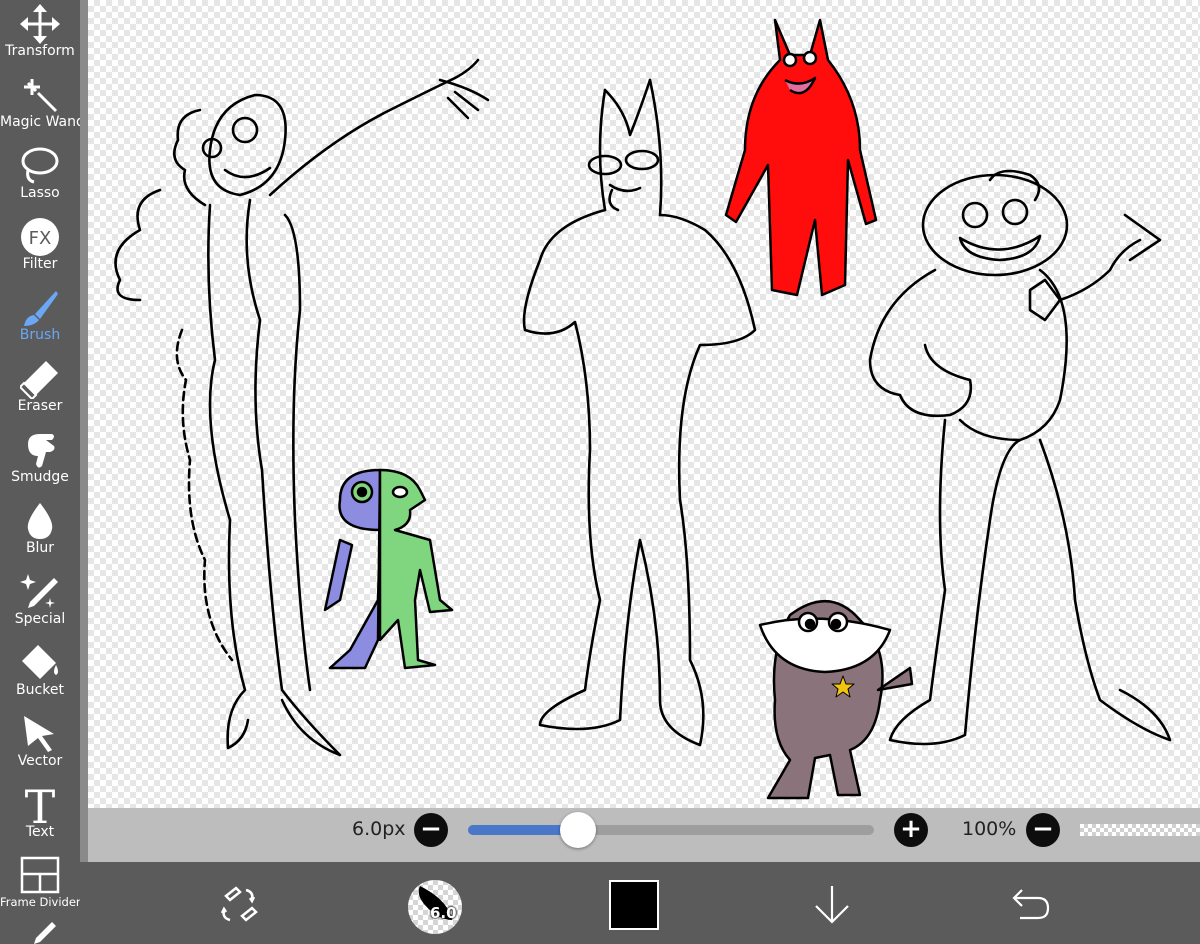 The image size is (1200, 944). Describe the element at coordinates (379, 829) in the screenshot. I see `brush-size-label: 6.0px` at that location.